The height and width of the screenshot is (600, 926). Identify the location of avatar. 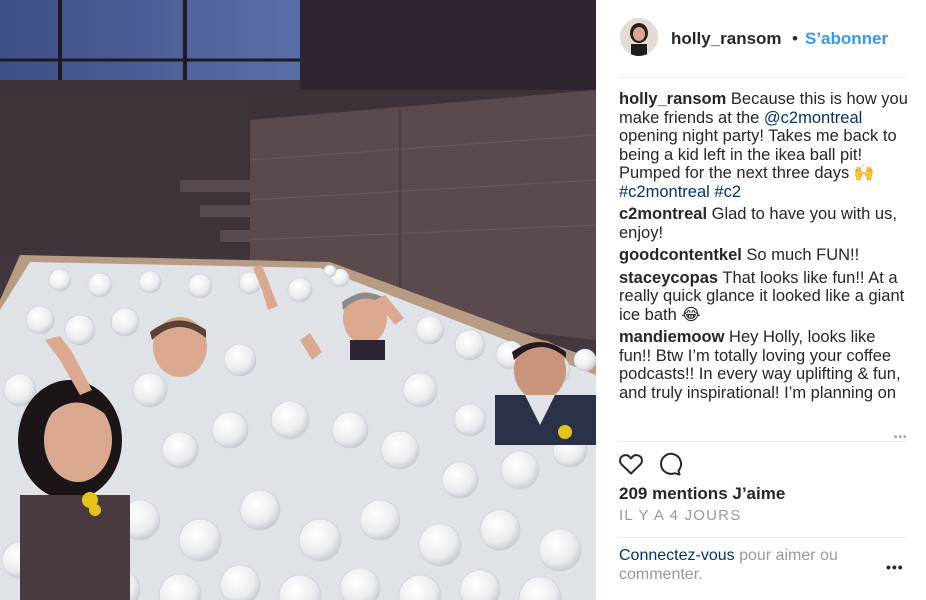
(639, 37).